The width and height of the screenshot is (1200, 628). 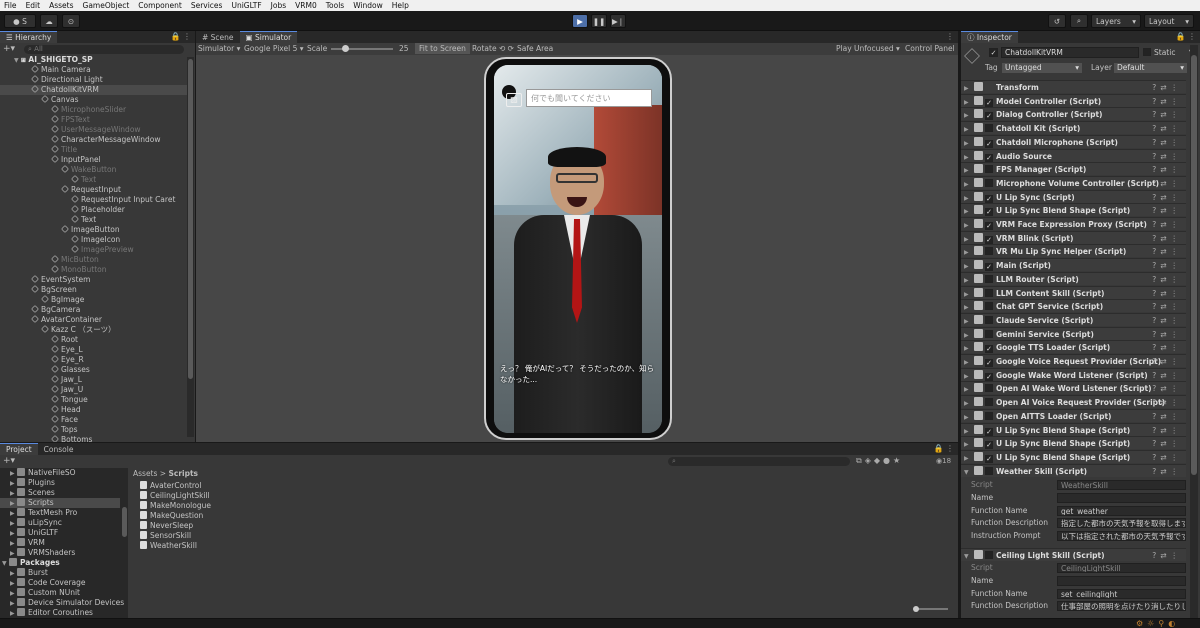 What do you see at coordinates (93, 120) in the screenshot?
I see `hierarchy-item: FPSText` at bounding box center [93, 120].